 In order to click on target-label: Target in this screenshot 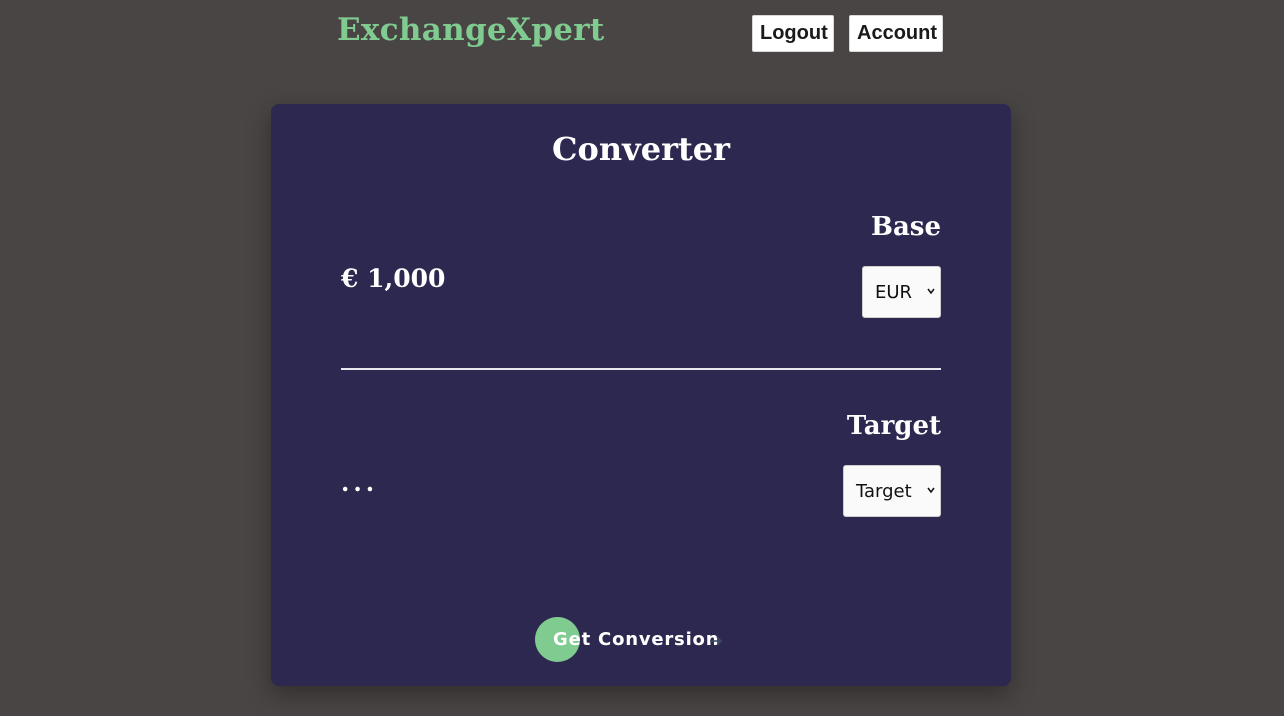, I will do `click(893, 426)`.